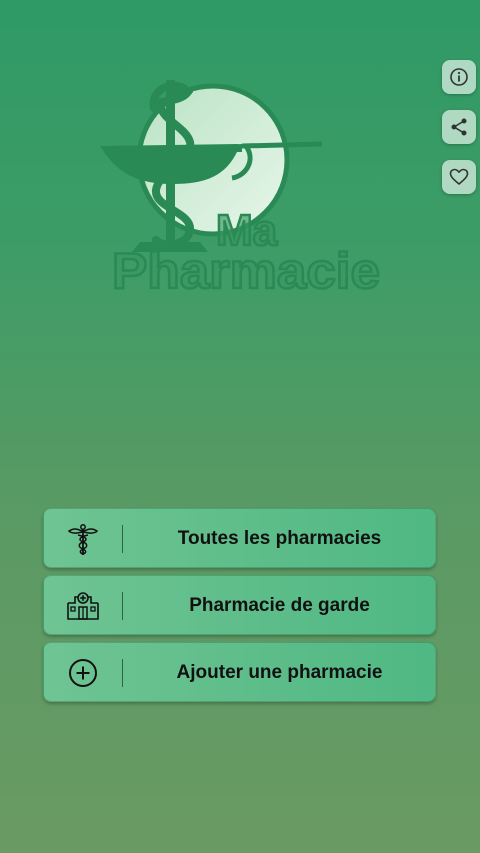 This screenshot has width=480, height=853. What do you see at coordinates (83, 539) in the screenshot?
I see `caduceus-icon` at bounding box center [83, 539].